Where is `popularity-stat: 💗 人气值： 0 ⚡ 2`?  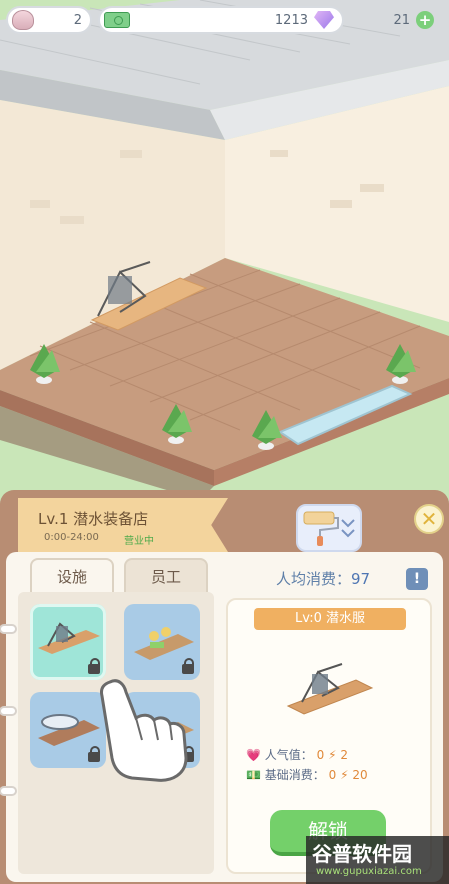 popularity-stat: 💗 人气值： 0 ⚡ 2 is located at coordinates (297, 754).